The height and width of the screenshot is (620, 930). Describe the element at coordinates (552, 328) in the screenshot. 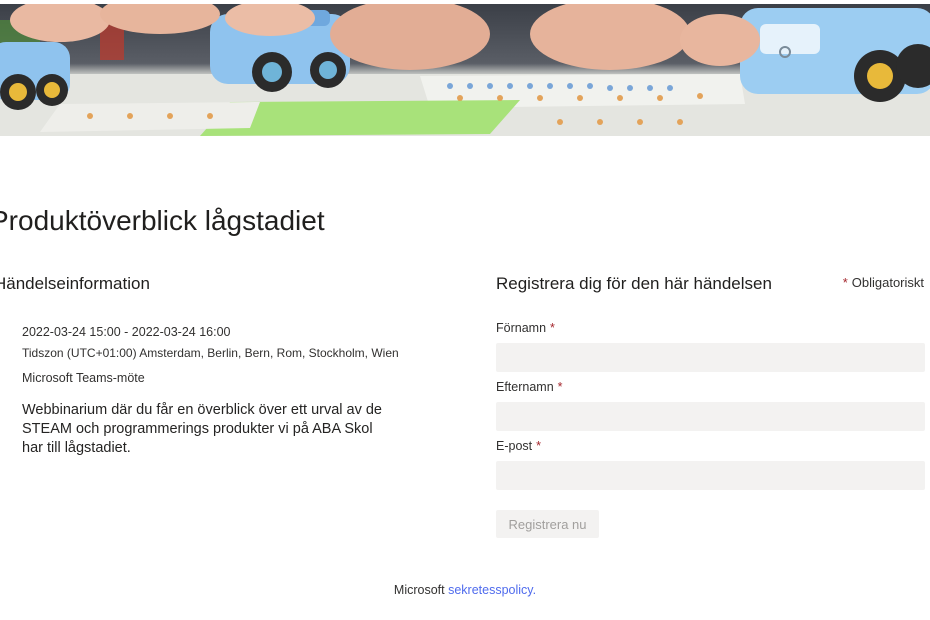

I see `first-name-required-marker: *` at that location.